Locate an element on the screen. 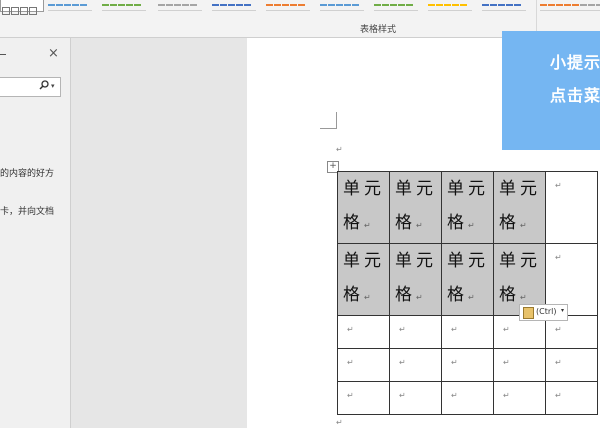  navigation-pane: × ▾ 的内容的好方 卡，并向文档 is located at coordinates (35, 233).